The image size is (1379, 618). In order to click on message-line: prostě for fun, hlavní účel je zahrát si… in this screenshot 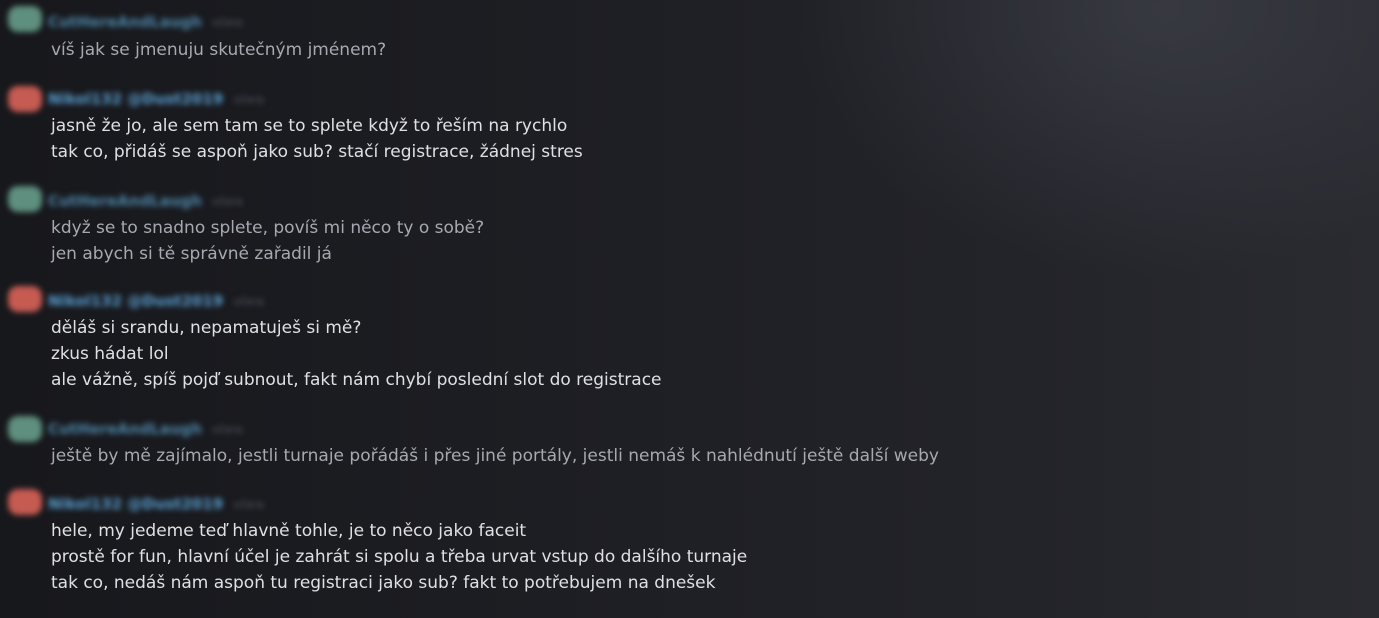, I will do `click(399, 557)`.